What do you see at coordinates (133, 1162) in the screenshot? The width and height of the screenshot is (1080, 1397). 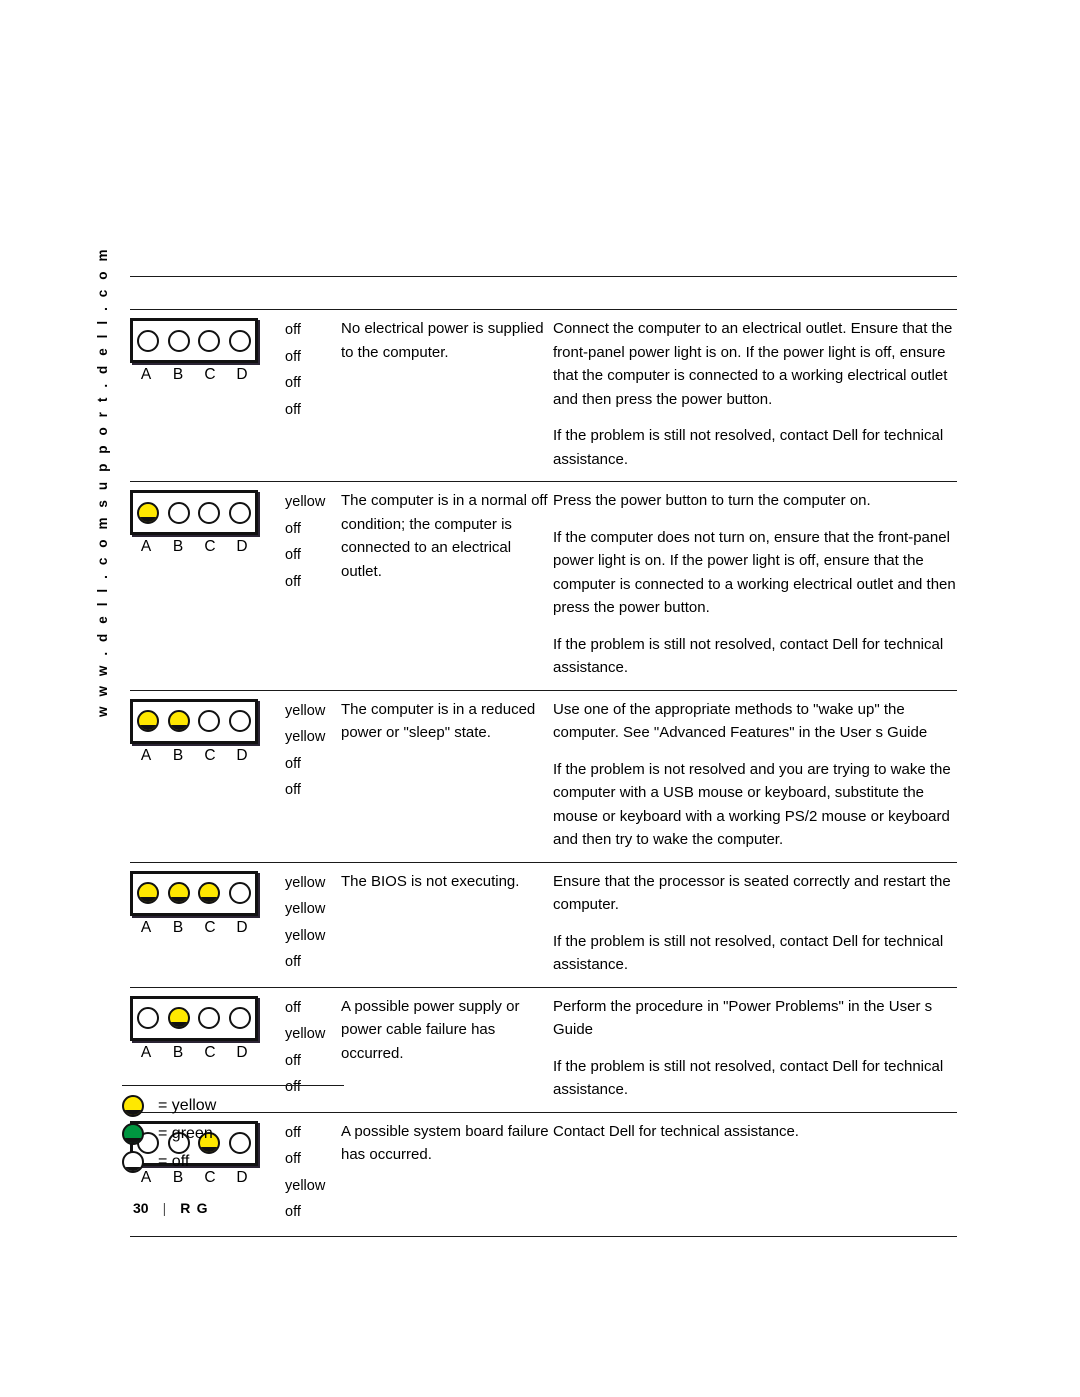 I see `legend-swatch-off-icon` at bounding box center [133, 1162].